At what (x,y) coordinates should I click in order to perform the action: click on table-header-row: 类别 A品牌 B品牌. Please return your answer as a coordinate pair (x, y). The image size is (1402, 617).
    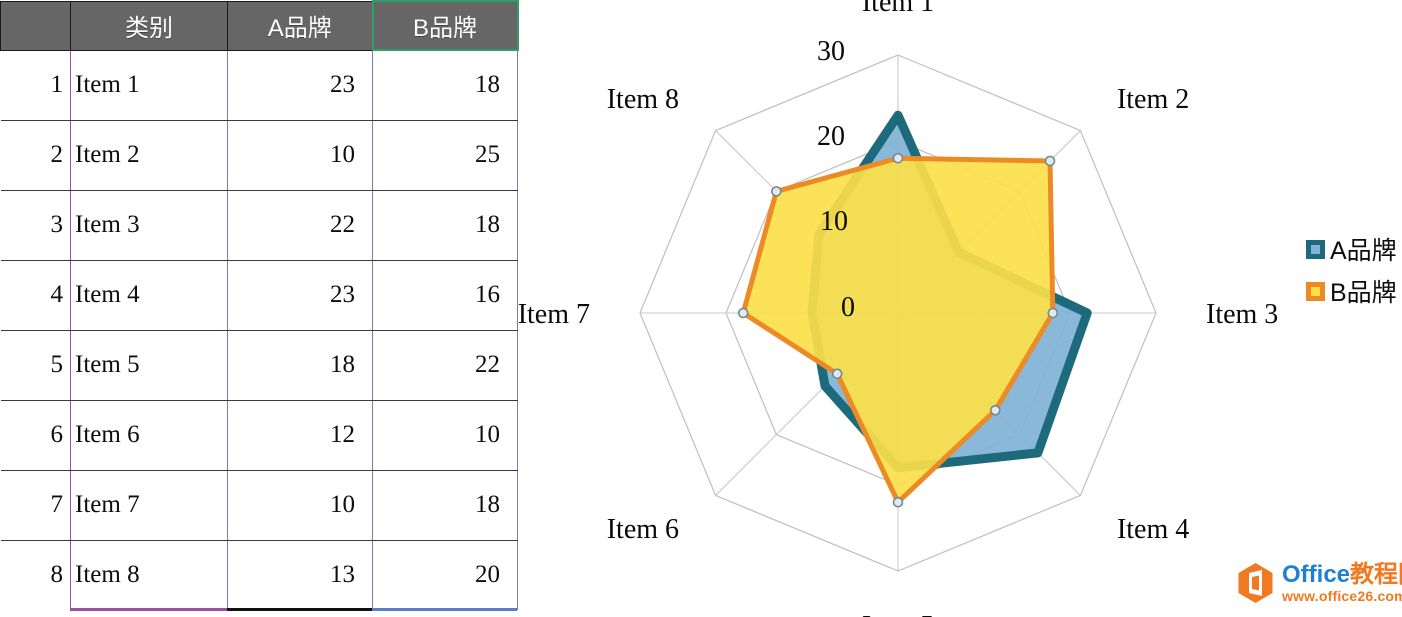
    Looking at the image, I should click on (259, 25).